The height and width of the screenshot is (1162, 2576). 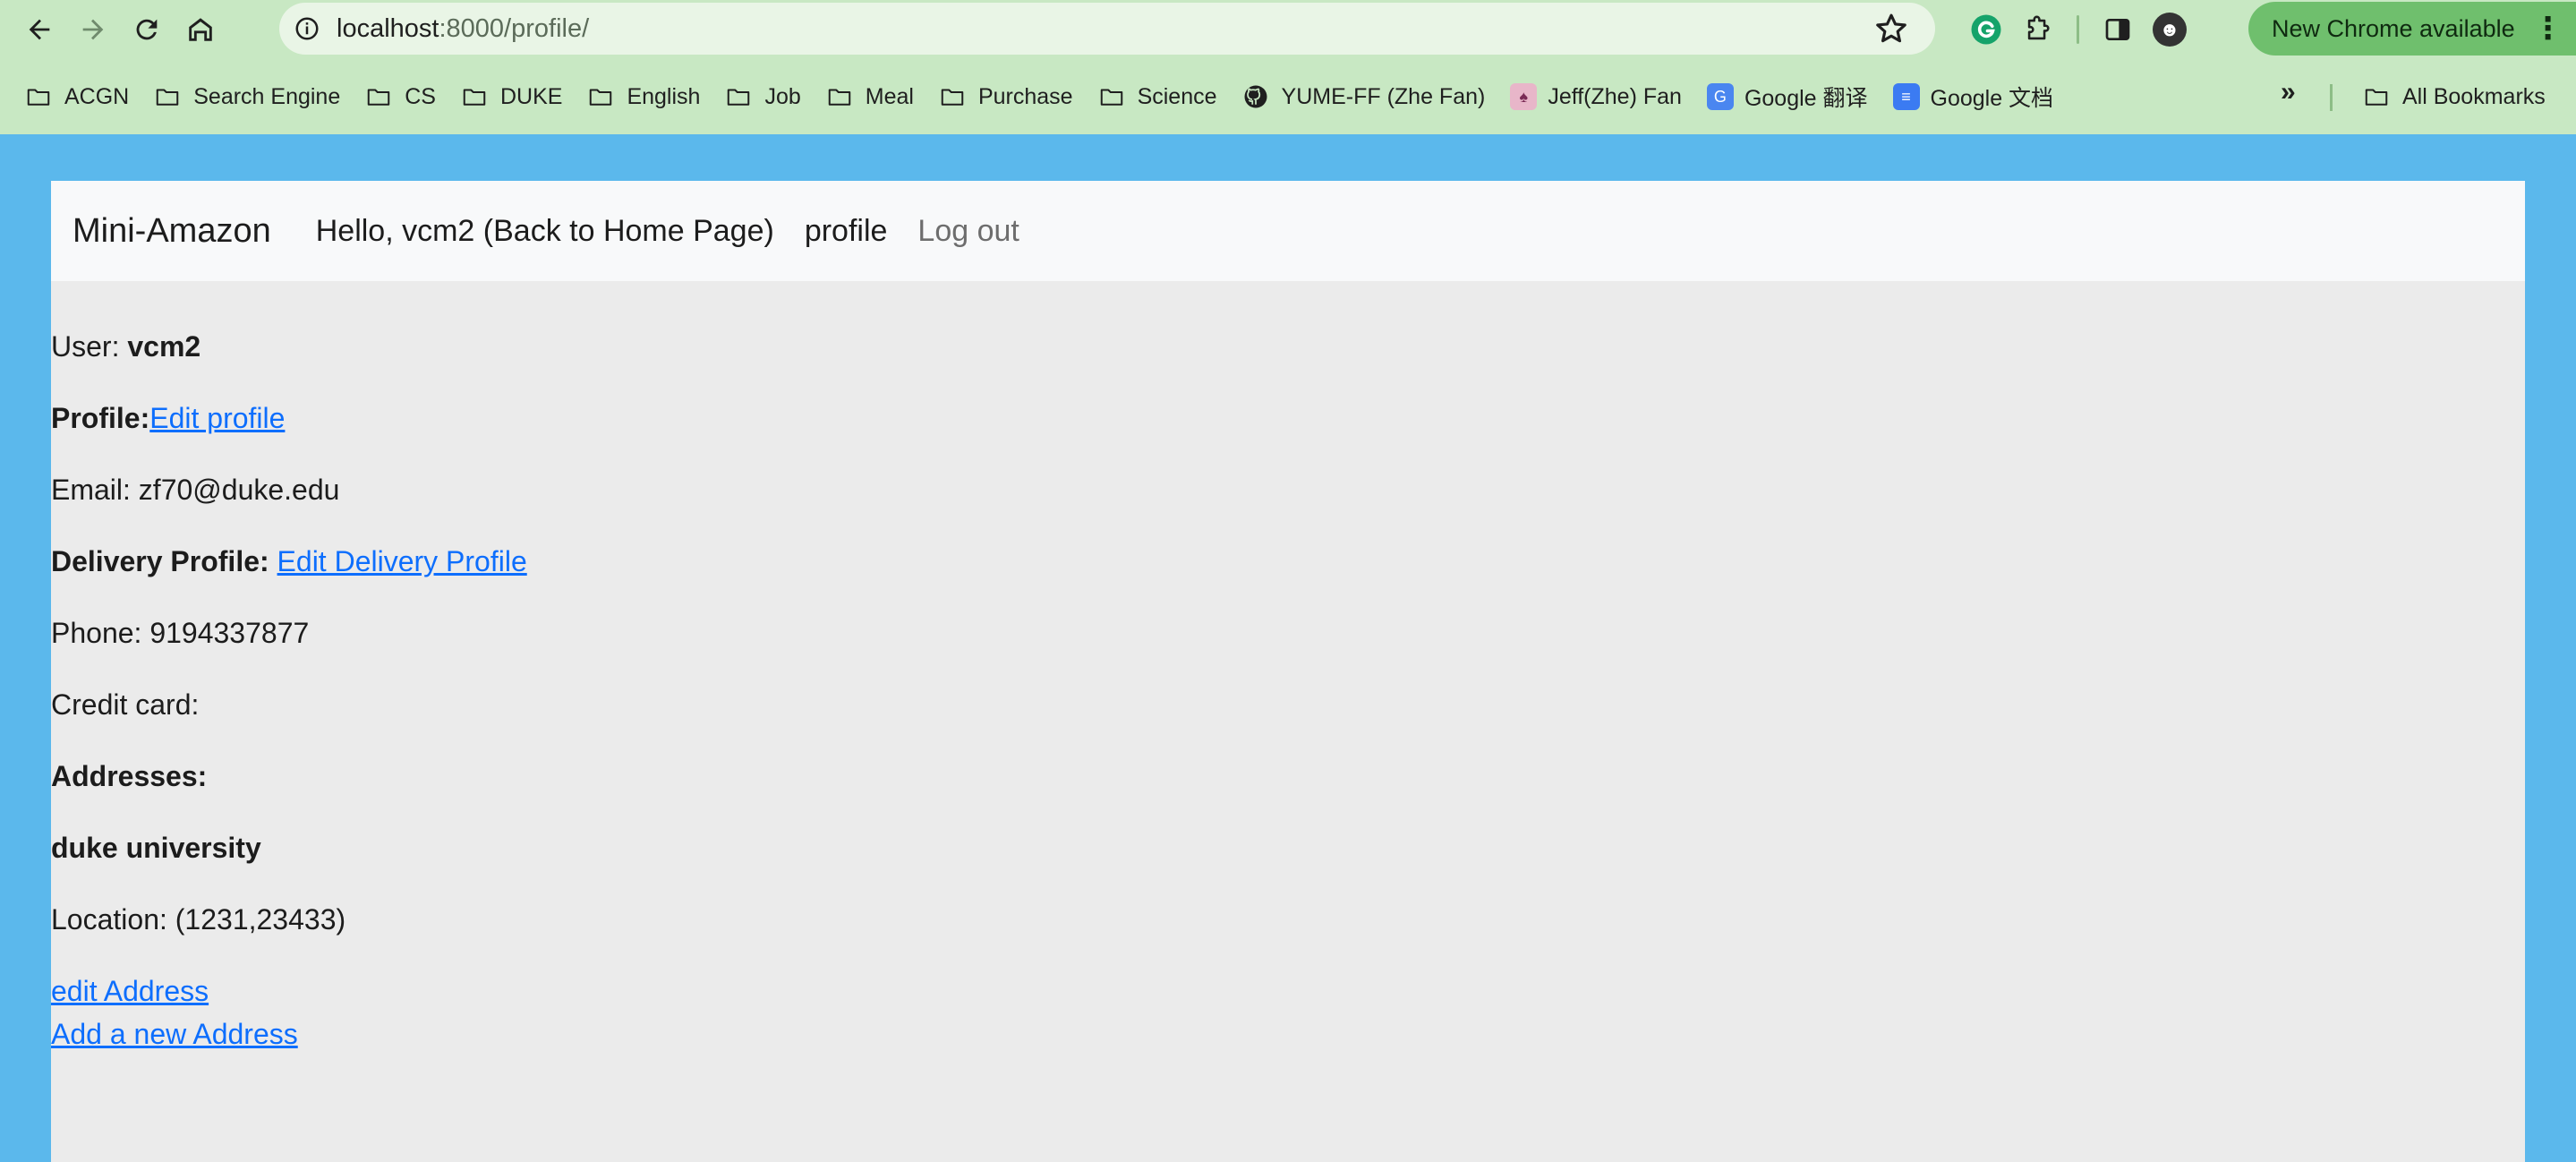 I want to click on bookmark-duke: DUKE, so click(x=511, y=96).